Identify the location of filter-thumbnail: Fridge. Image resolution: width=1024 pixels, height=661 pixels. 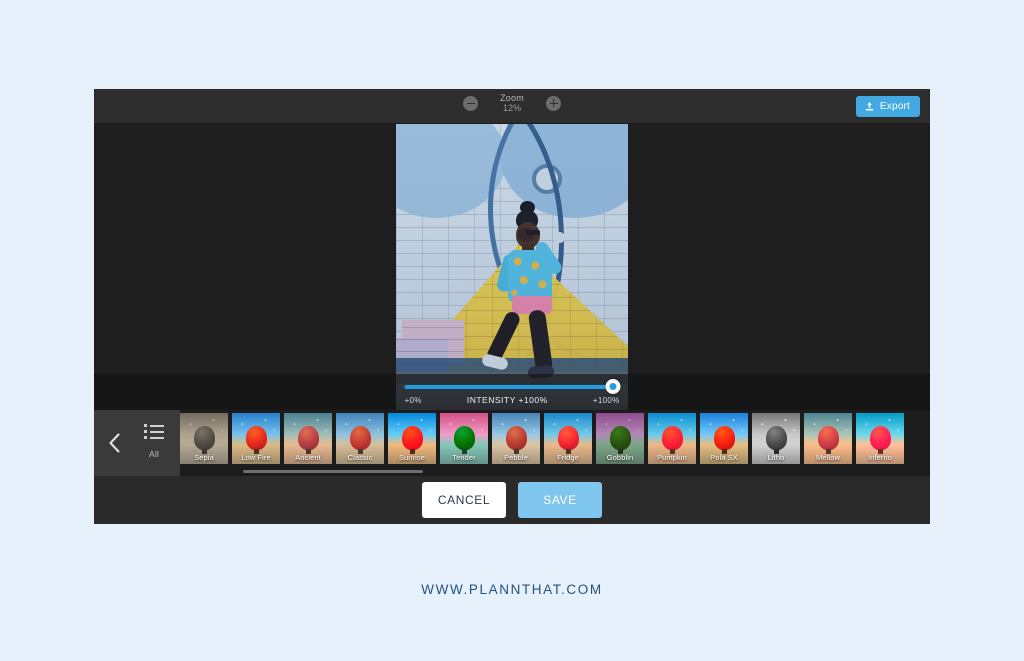
(568, 438).